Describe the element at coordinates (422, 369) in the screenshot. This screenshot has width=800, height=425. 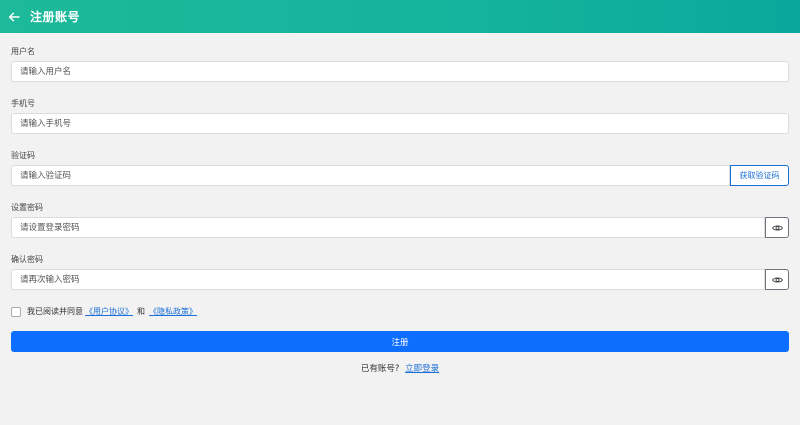
I see `login-link: 立即登录` at that location.